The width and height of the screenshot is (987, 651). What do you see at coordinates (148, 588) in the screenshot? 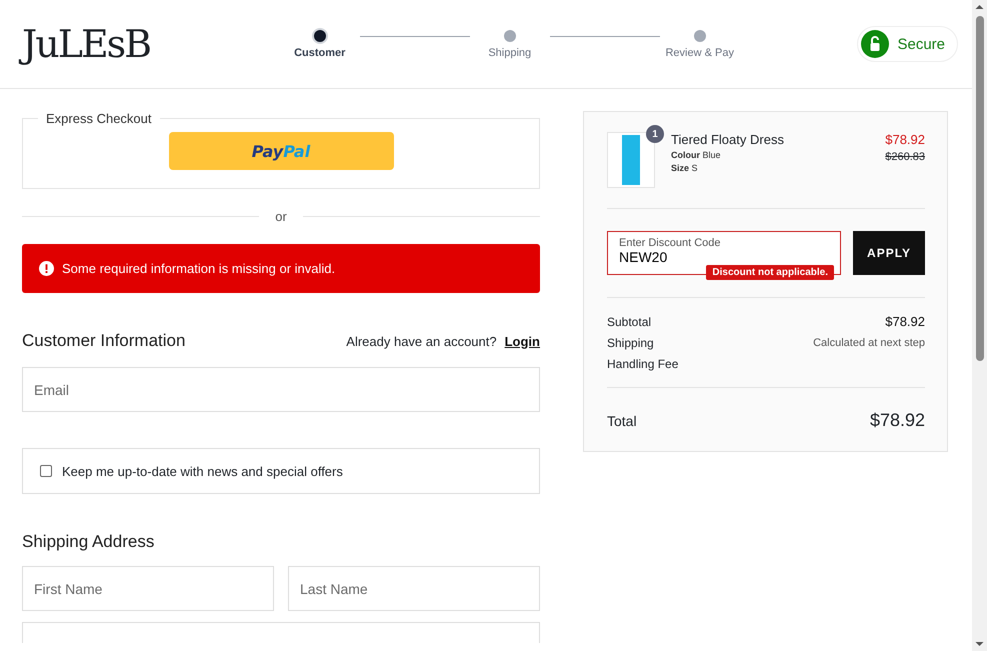
I see `name-field: First Name` at bounding box center [148, 588].